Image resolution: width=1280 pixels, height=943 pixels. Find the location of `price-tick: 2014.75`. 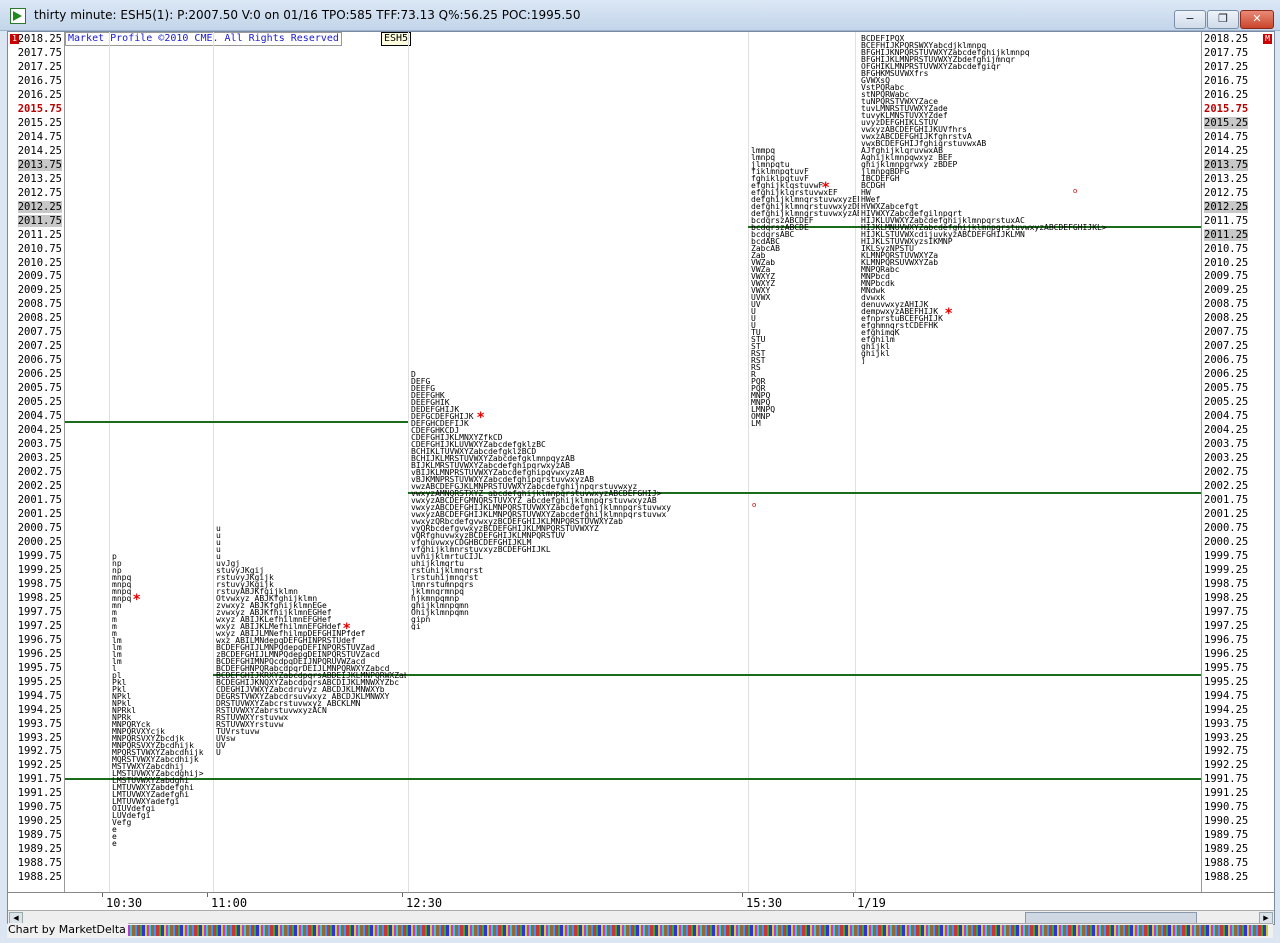

price-tick: 2014.75 is located at coordinates (39, 136).